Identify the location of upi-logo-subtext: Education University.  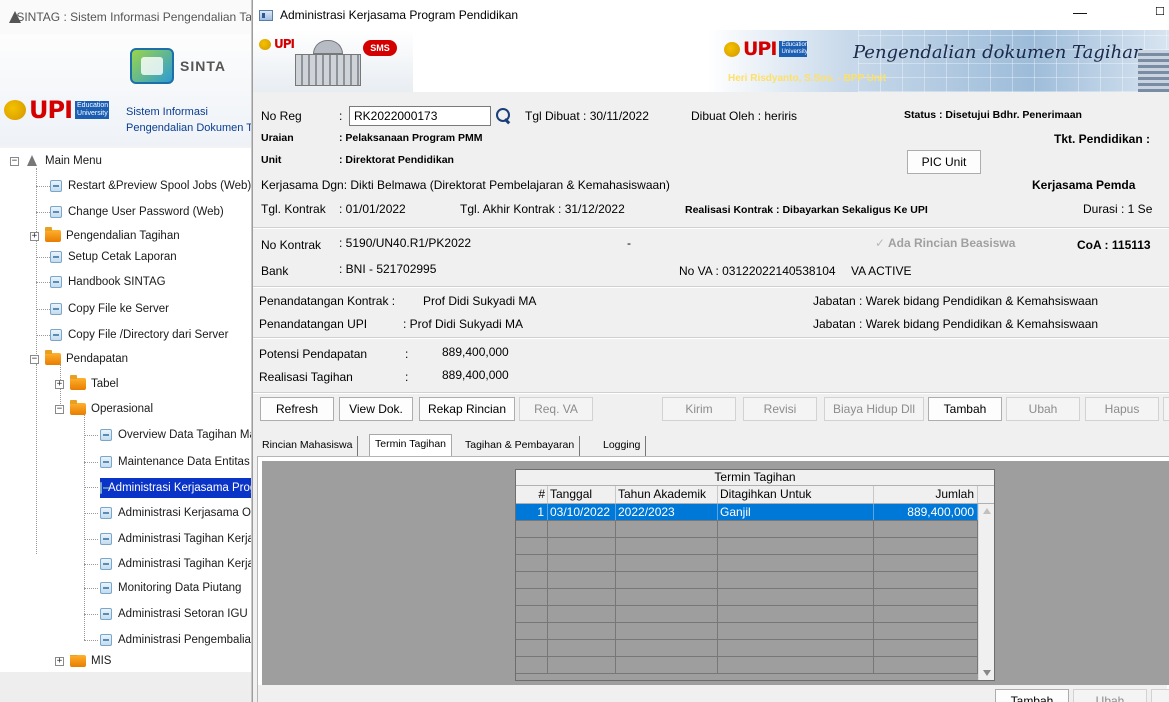
(92, 110).